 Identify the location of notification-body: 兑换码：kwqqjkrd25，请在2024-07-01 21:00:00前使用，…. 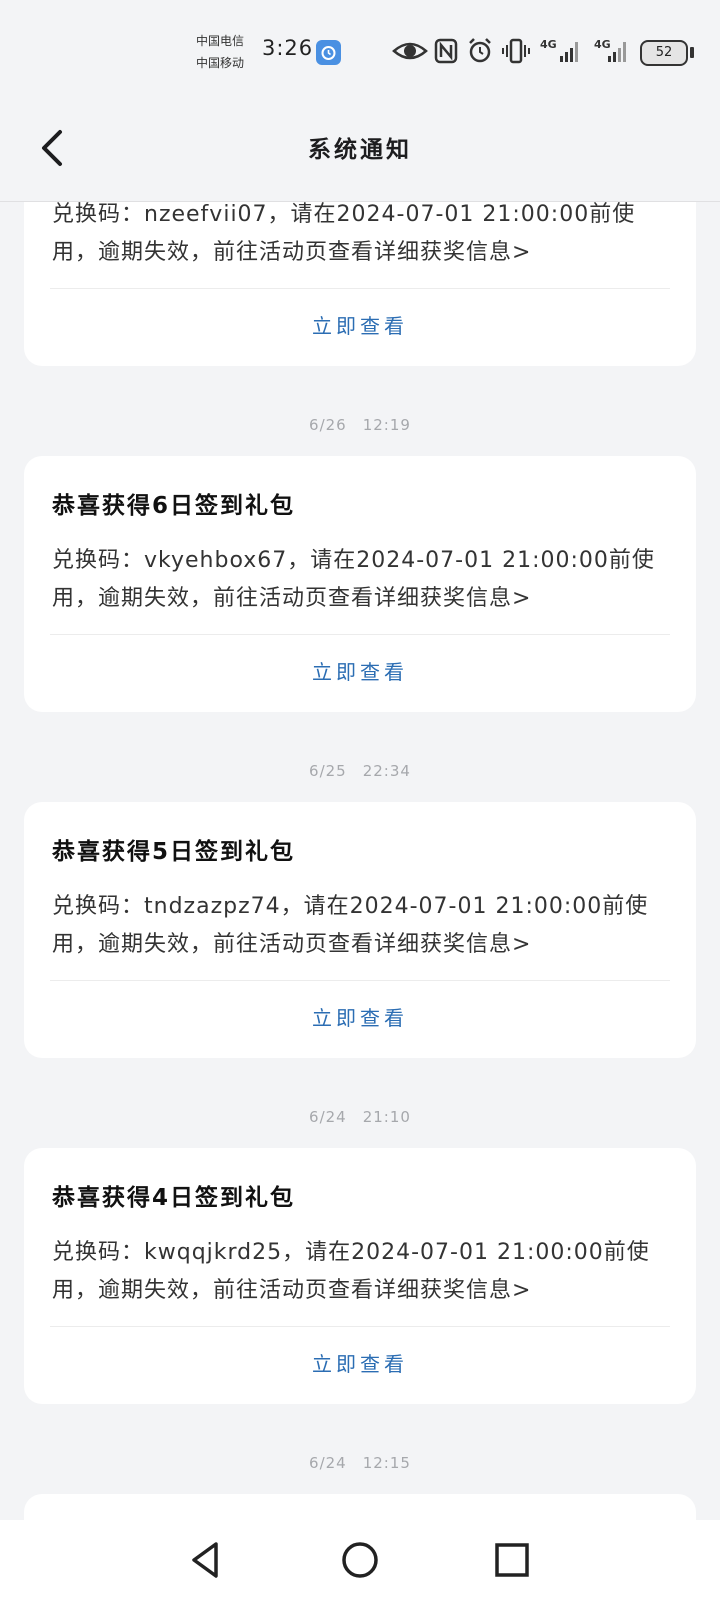
(362, 1272).